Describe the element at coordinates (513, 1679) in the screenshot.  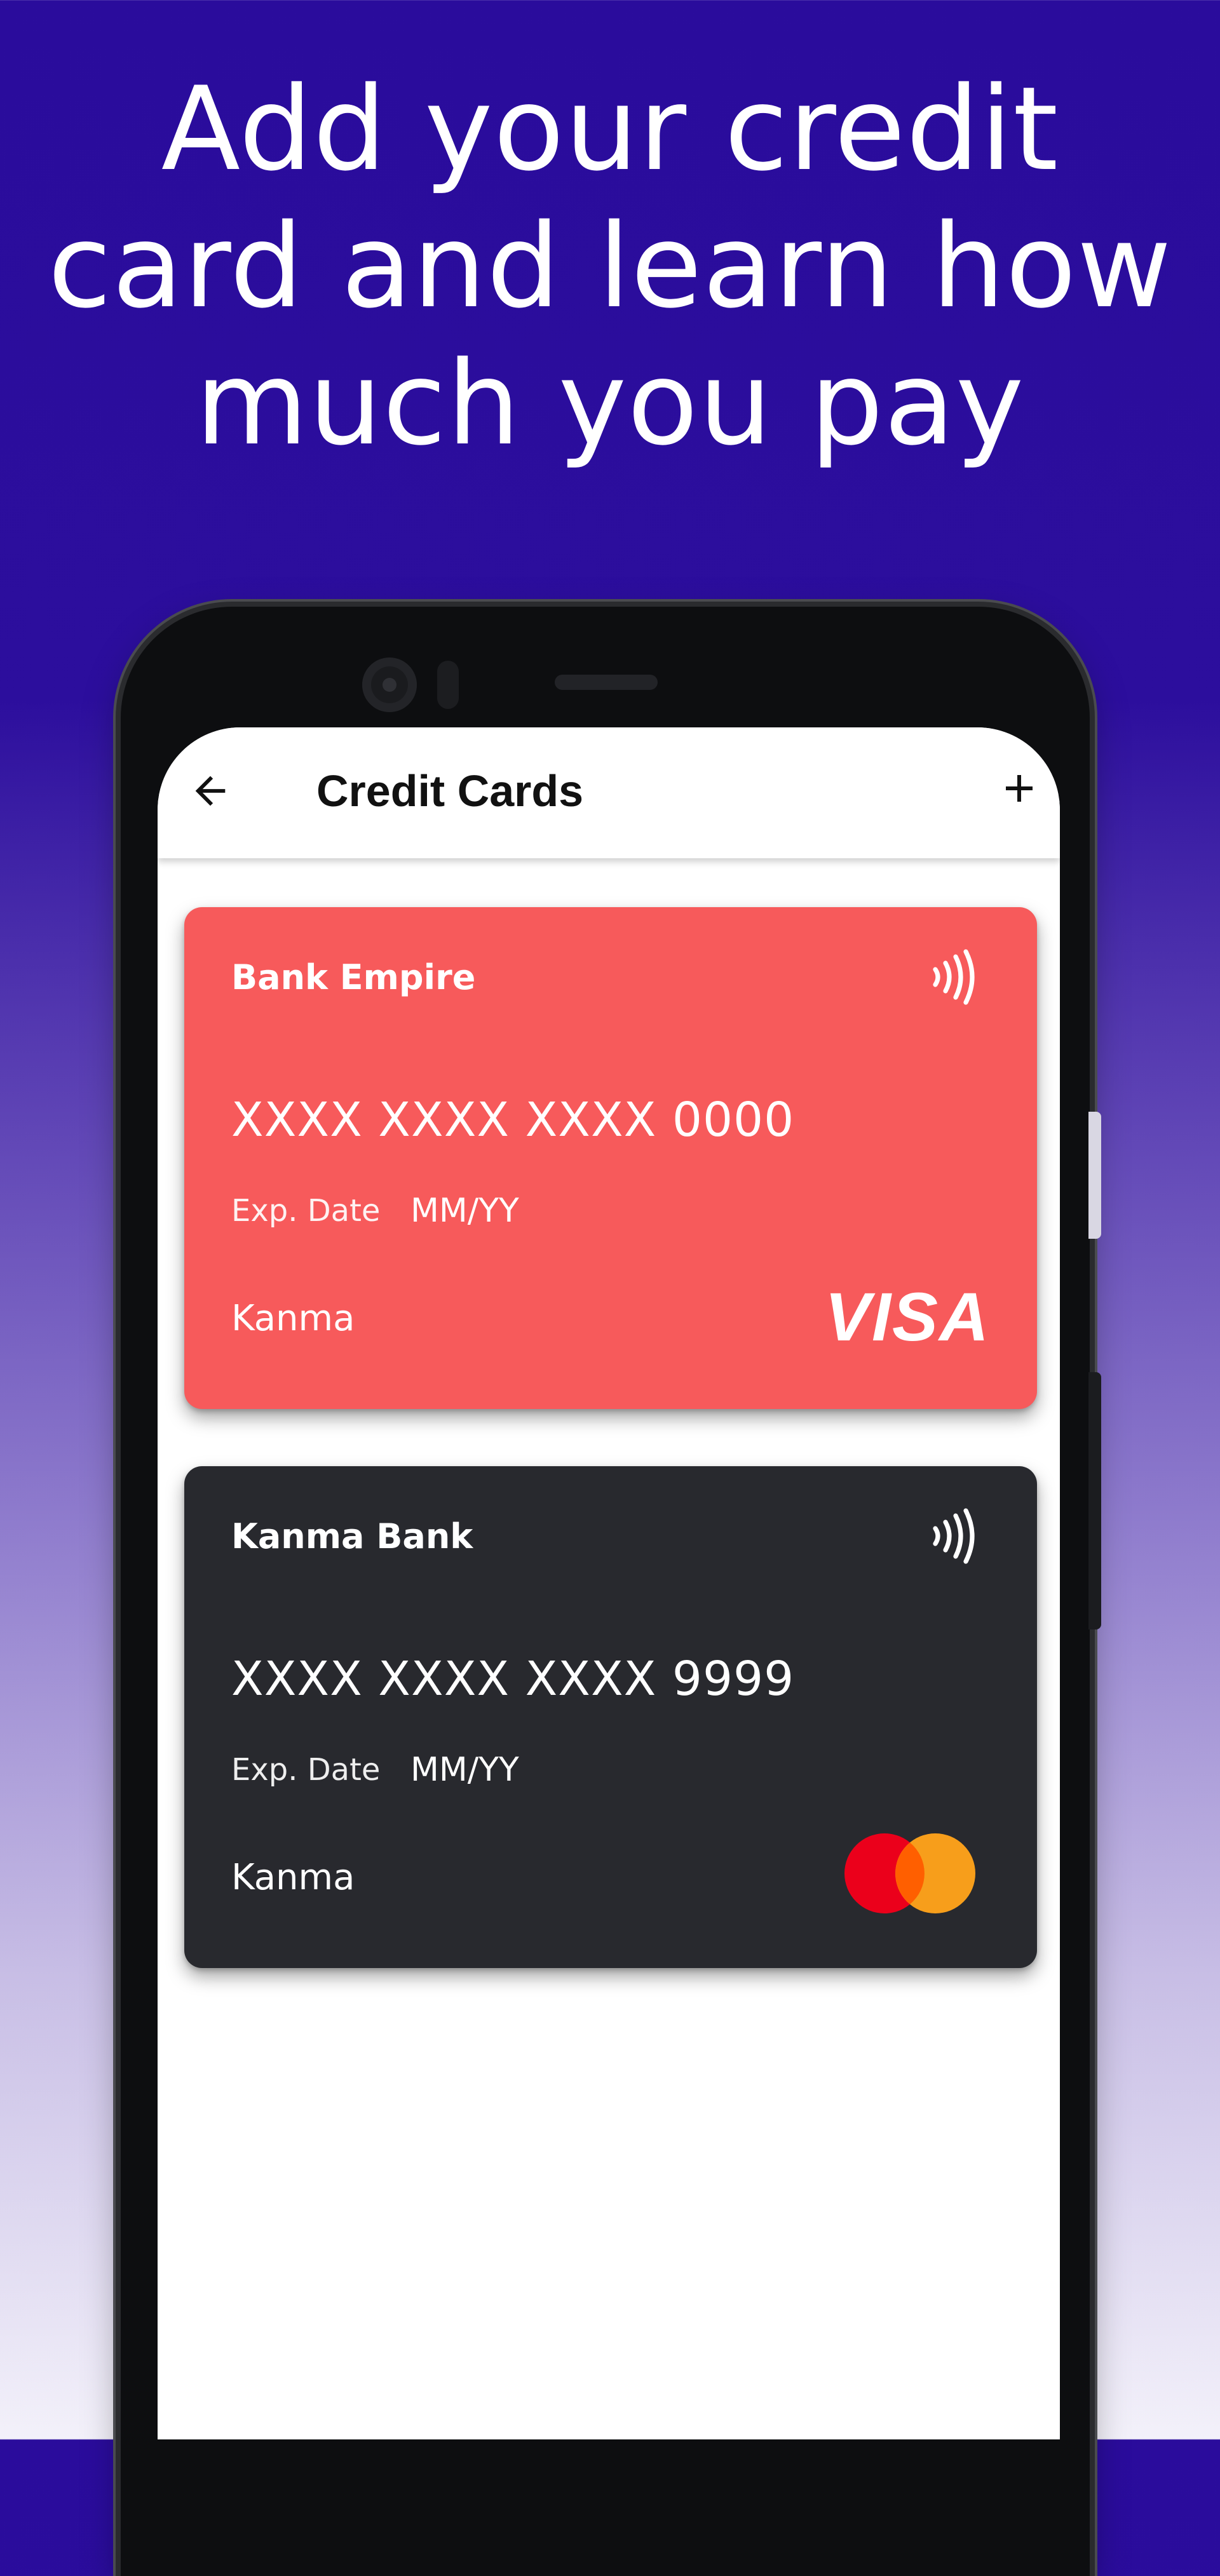
I see `card-number: XXXX XXXX XXXX 9999` at that location.